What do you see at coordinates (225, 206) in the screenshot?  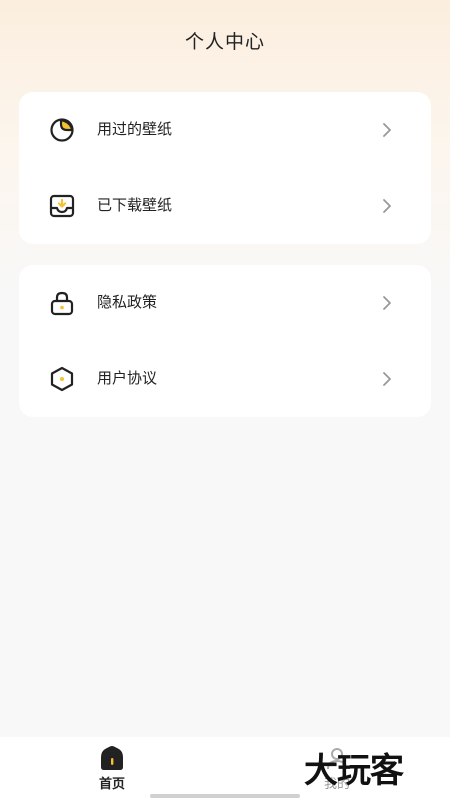 I see `menu-item-downloaded-wallpapers: 已下载壁纸` at bounding box center [225, 206].